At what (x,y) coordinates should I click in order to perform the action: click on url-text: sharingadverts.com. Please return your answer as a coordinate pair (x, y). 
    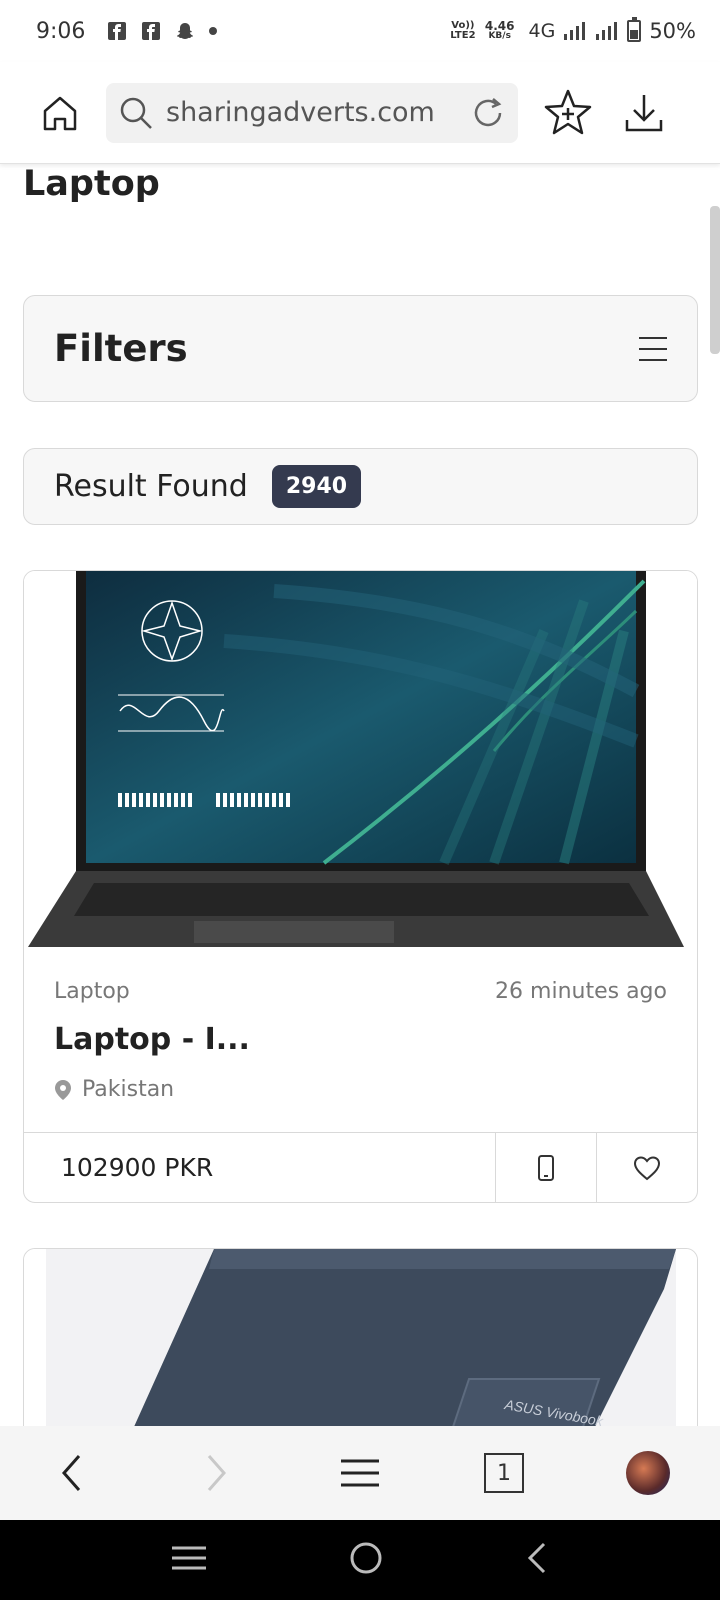
    Looking at the image, I should click on (318, 112).